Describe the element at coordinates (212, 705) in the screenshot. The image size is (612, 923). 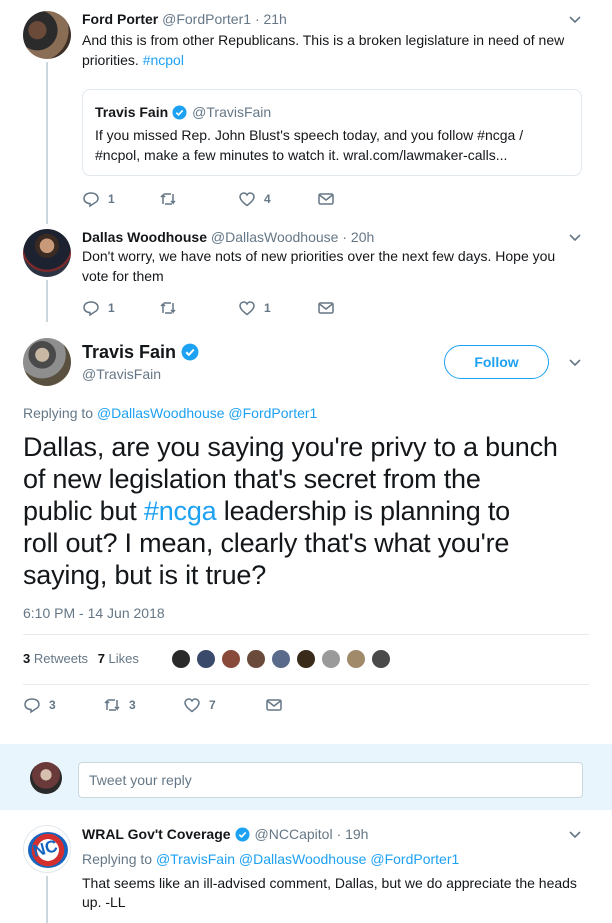
I see `like-count: 7` at that location.